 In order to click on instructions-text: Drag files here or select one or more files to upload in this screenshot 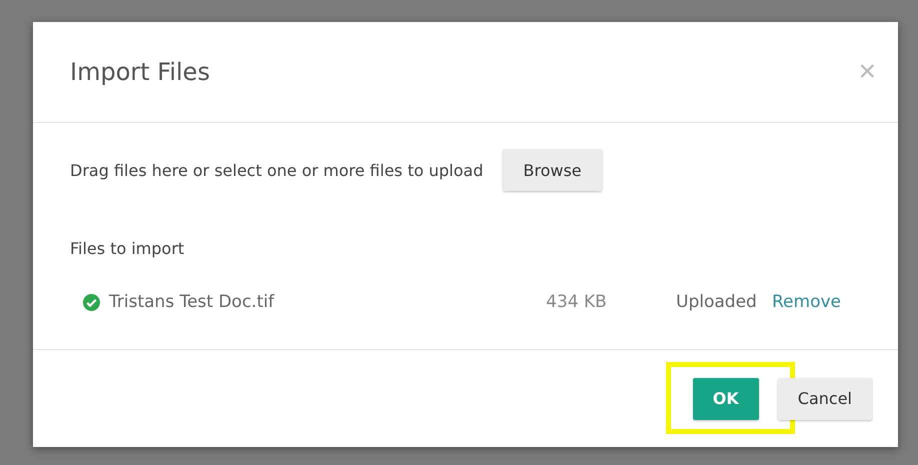, I will do `click(277, 170)`.